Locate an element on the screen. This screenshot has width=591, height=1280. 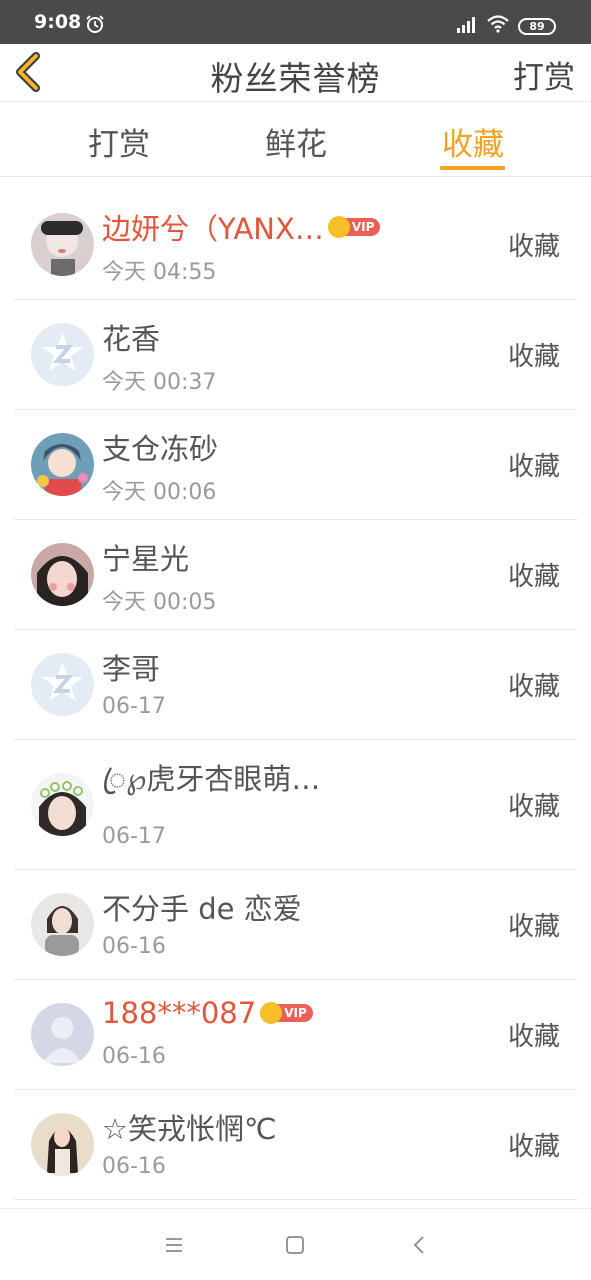
fan-name: 宁星光 is located at coordinates (145, 557).